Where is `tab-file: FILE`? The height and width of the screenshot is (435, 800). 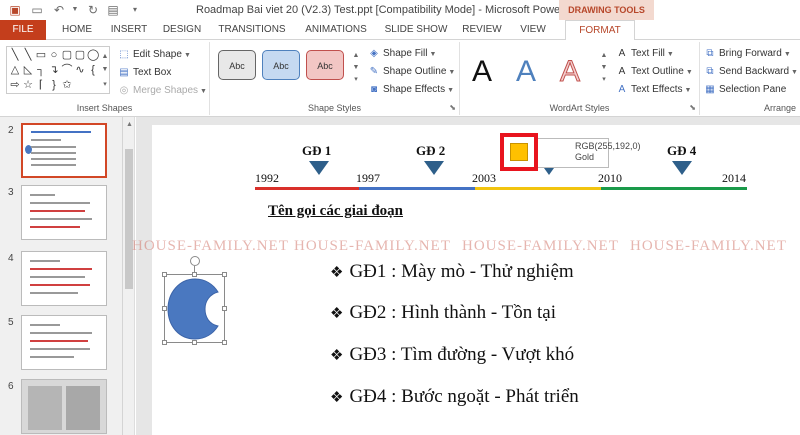 tab-file: FILE is located at coordinates (23, 30).